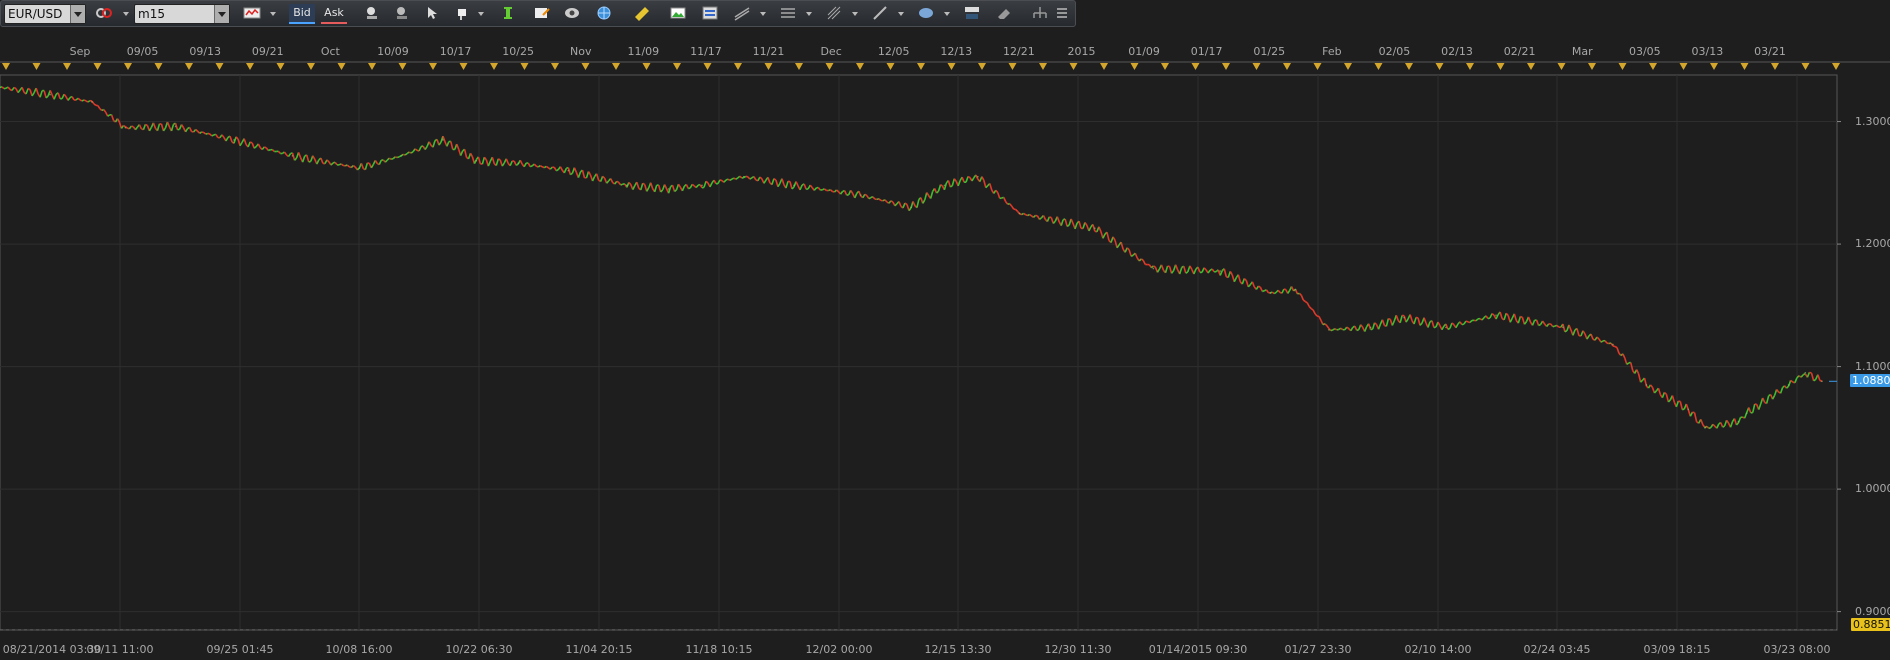 The height and width of the screenshot is (660, 1890). What do you see at coordinates (947, 14) in the screenshot?
I see `ellipse-dropdown-caret` at bounding box center [947, 14].